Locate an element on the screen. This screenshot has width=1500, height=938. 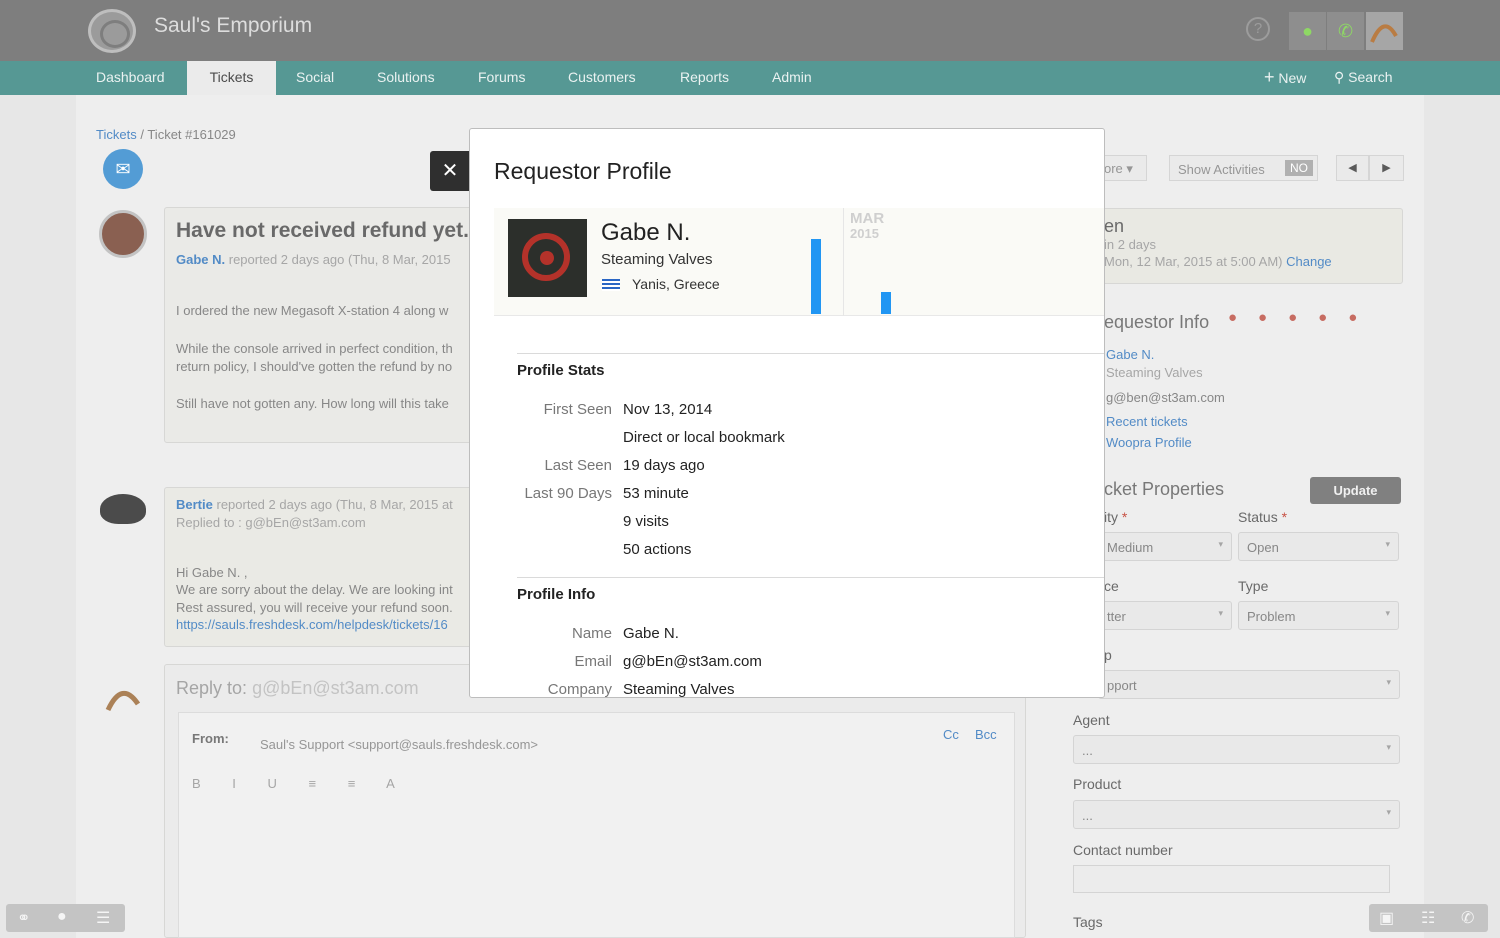
first-seen-source: Direct or local bookmark is located at coordinates (704, 437).